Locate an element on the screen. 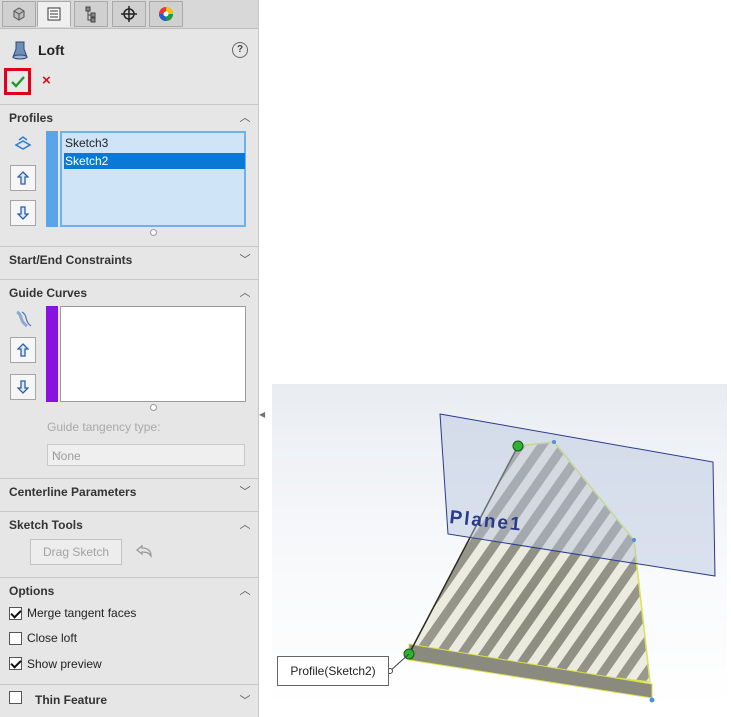  manager-tabs is located at coordinates (129, 14).